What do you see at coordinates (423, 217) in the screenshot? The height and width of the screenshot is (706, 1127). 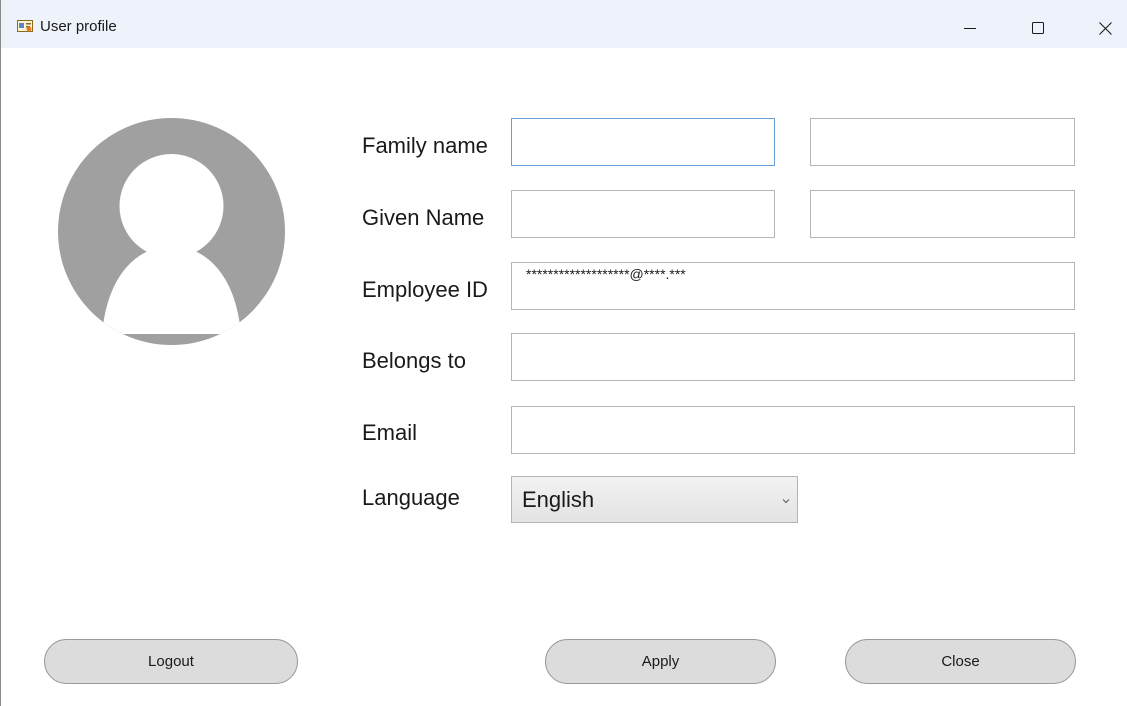 I see `given-name-label: Given Name` at bounding box center [423, 217].